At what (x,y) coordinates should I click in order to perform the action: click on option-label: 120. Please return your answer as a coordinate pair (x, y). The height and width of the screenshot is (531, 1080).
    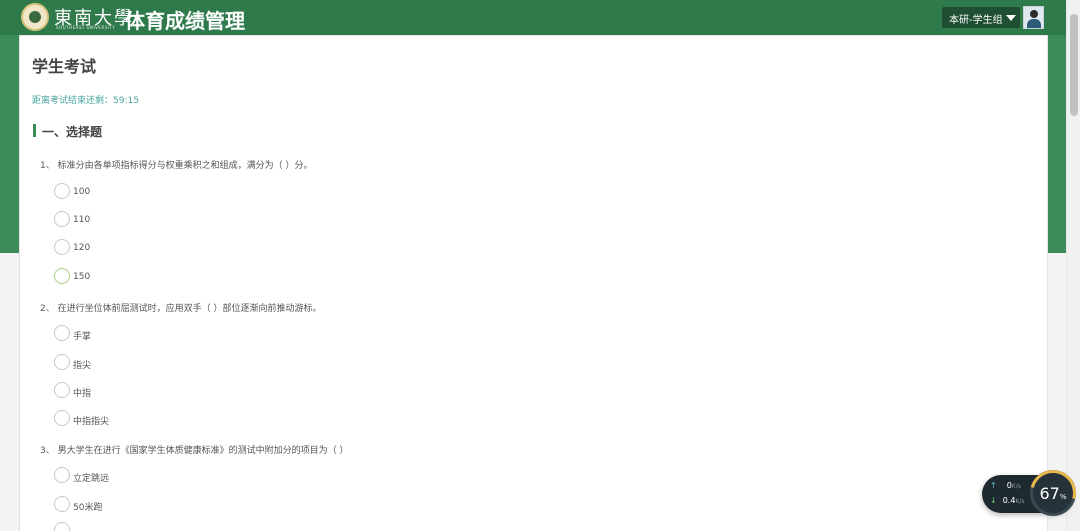
    Looking at the image, I should click on (82, 248).